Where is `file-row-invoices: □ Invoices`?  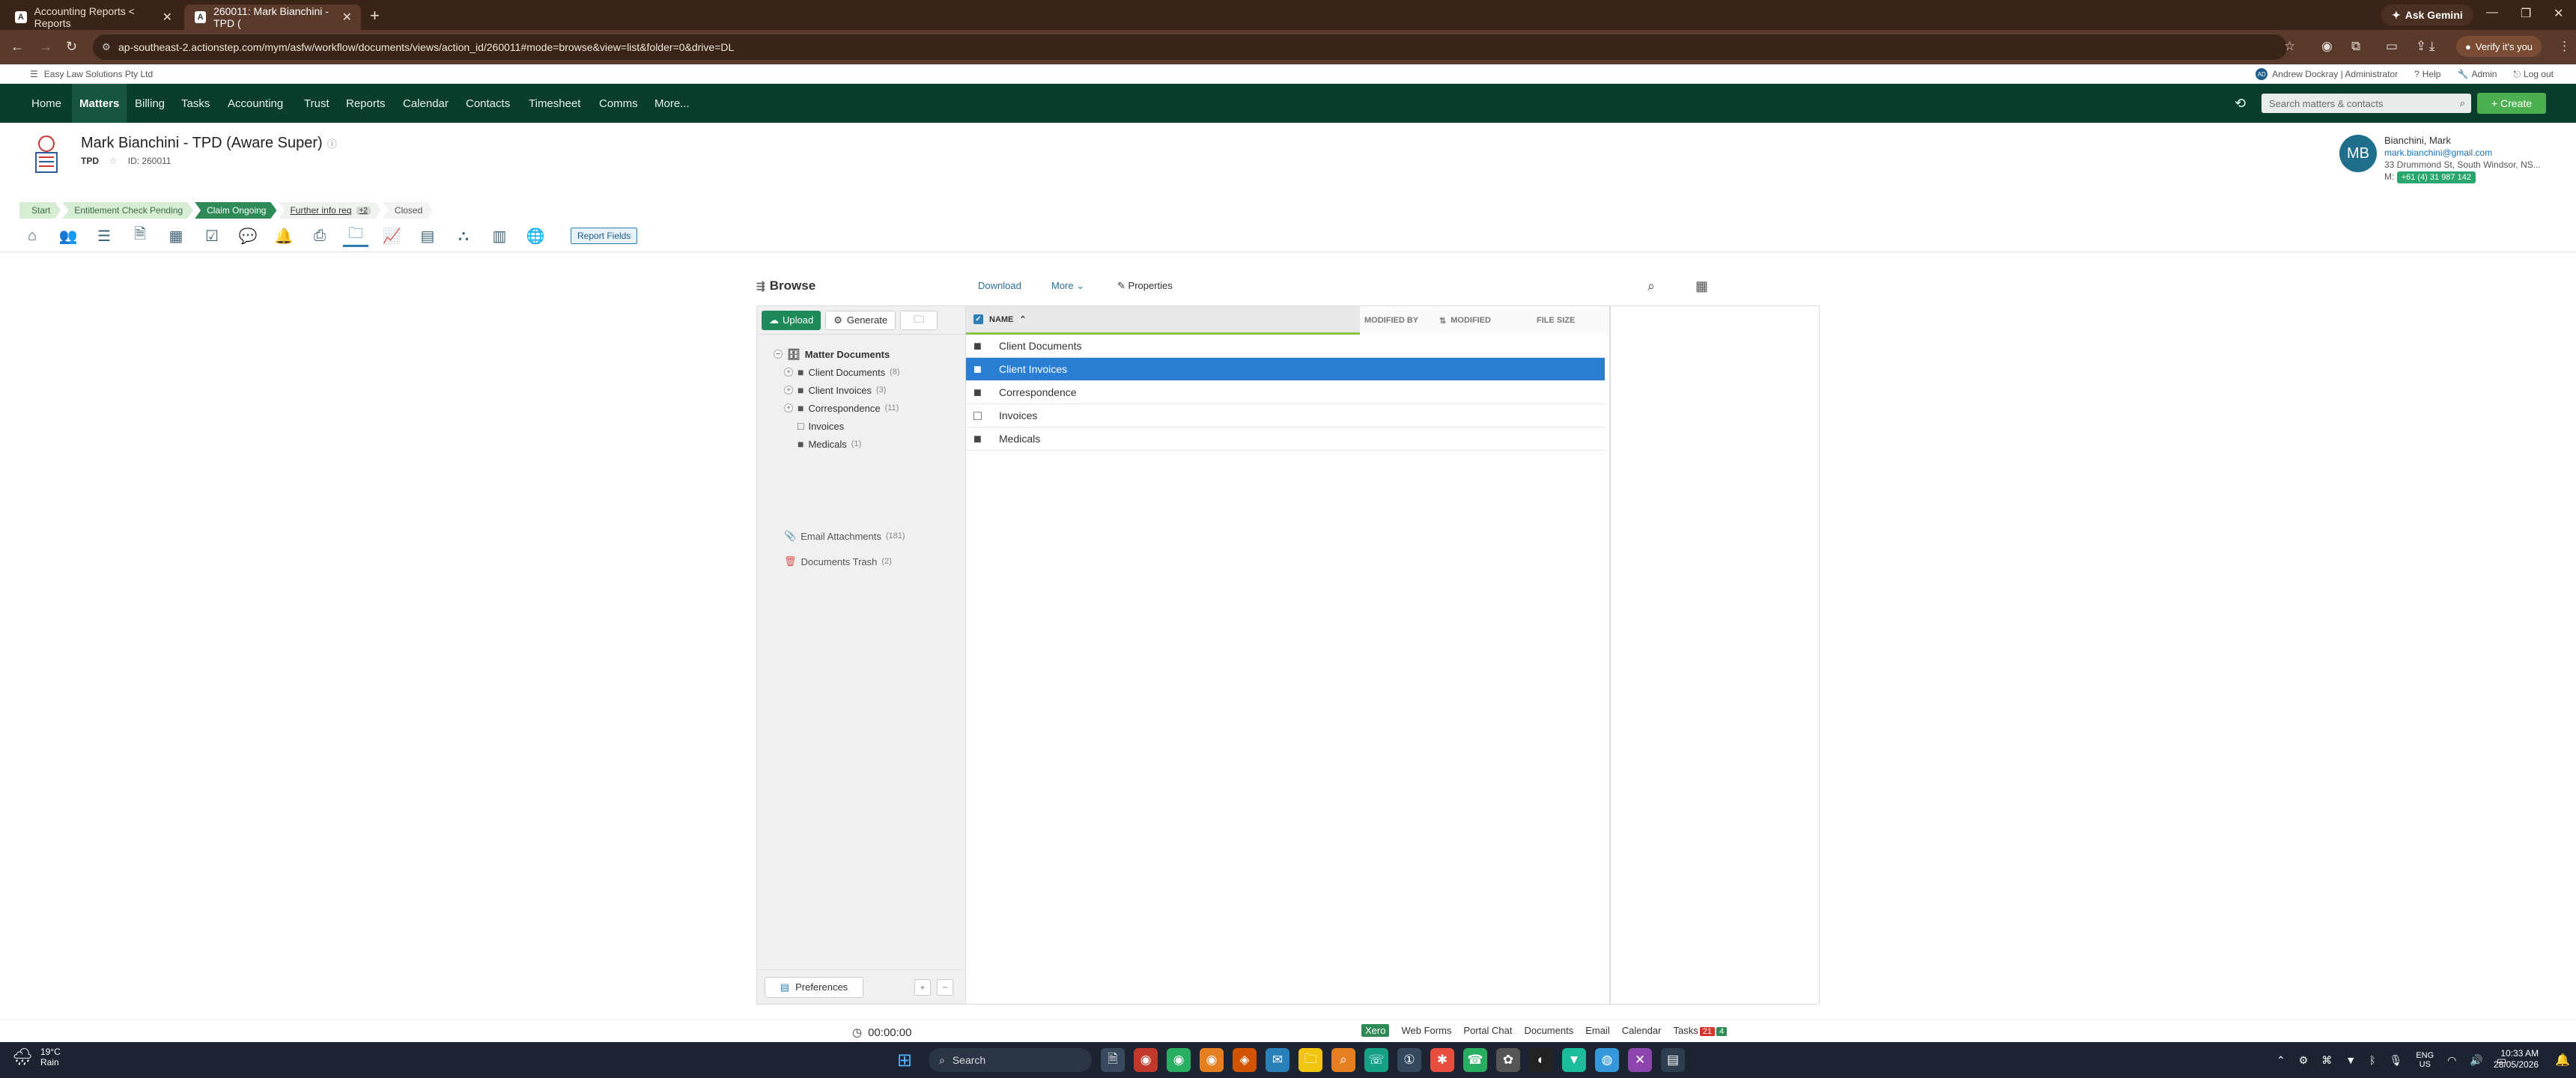
file-row-invoices: □ Invoices is located at coordinates (1285, 416).